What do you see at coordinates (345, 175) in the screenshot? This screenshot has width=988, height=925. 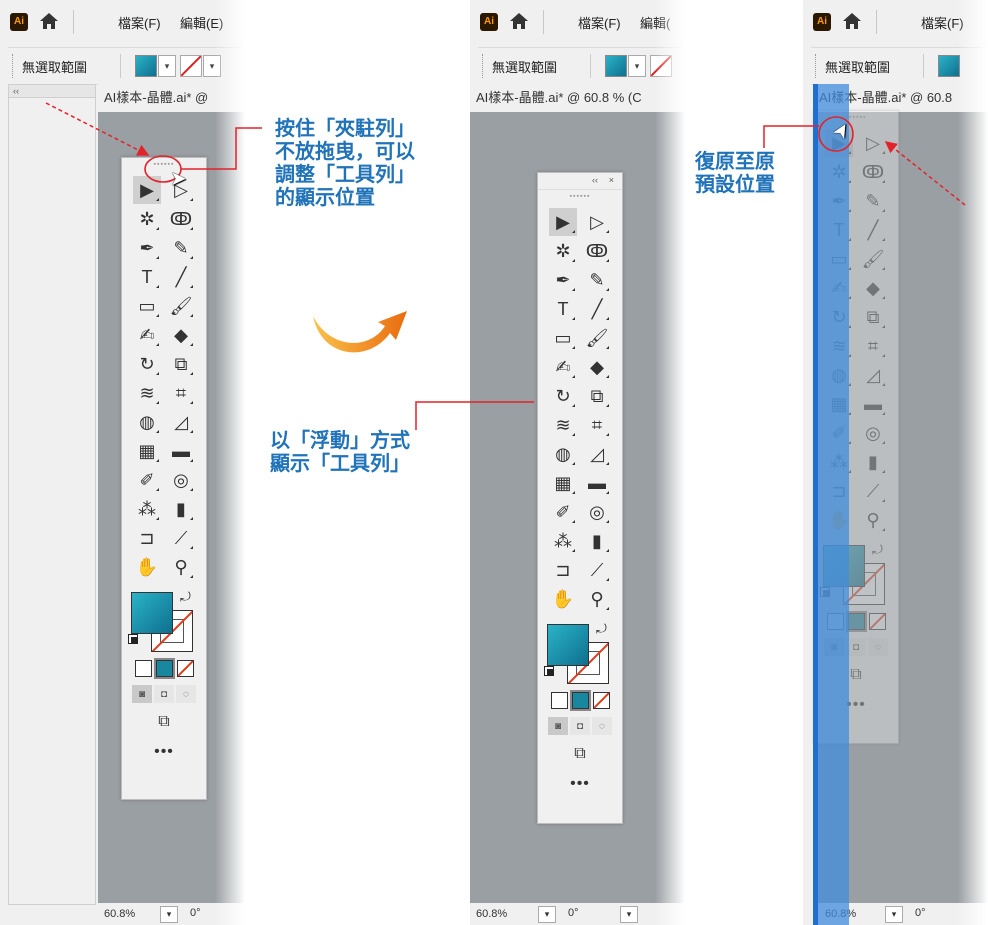 I see `annotation-line: 調整「工具列」` at bounding box center [345, 175].